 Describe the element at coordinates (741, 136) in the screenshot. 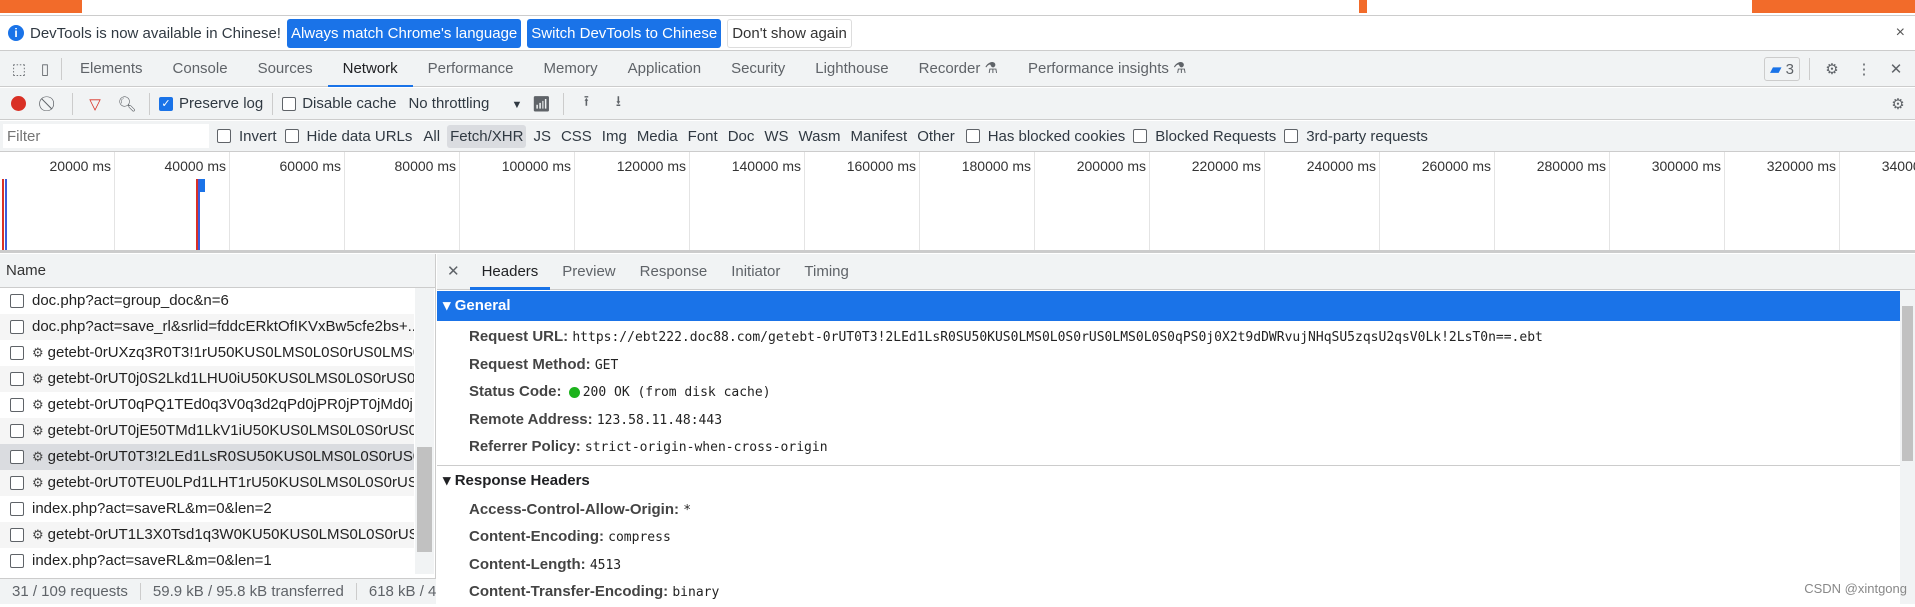

I see `filter-type-doc: Doc` at that location.